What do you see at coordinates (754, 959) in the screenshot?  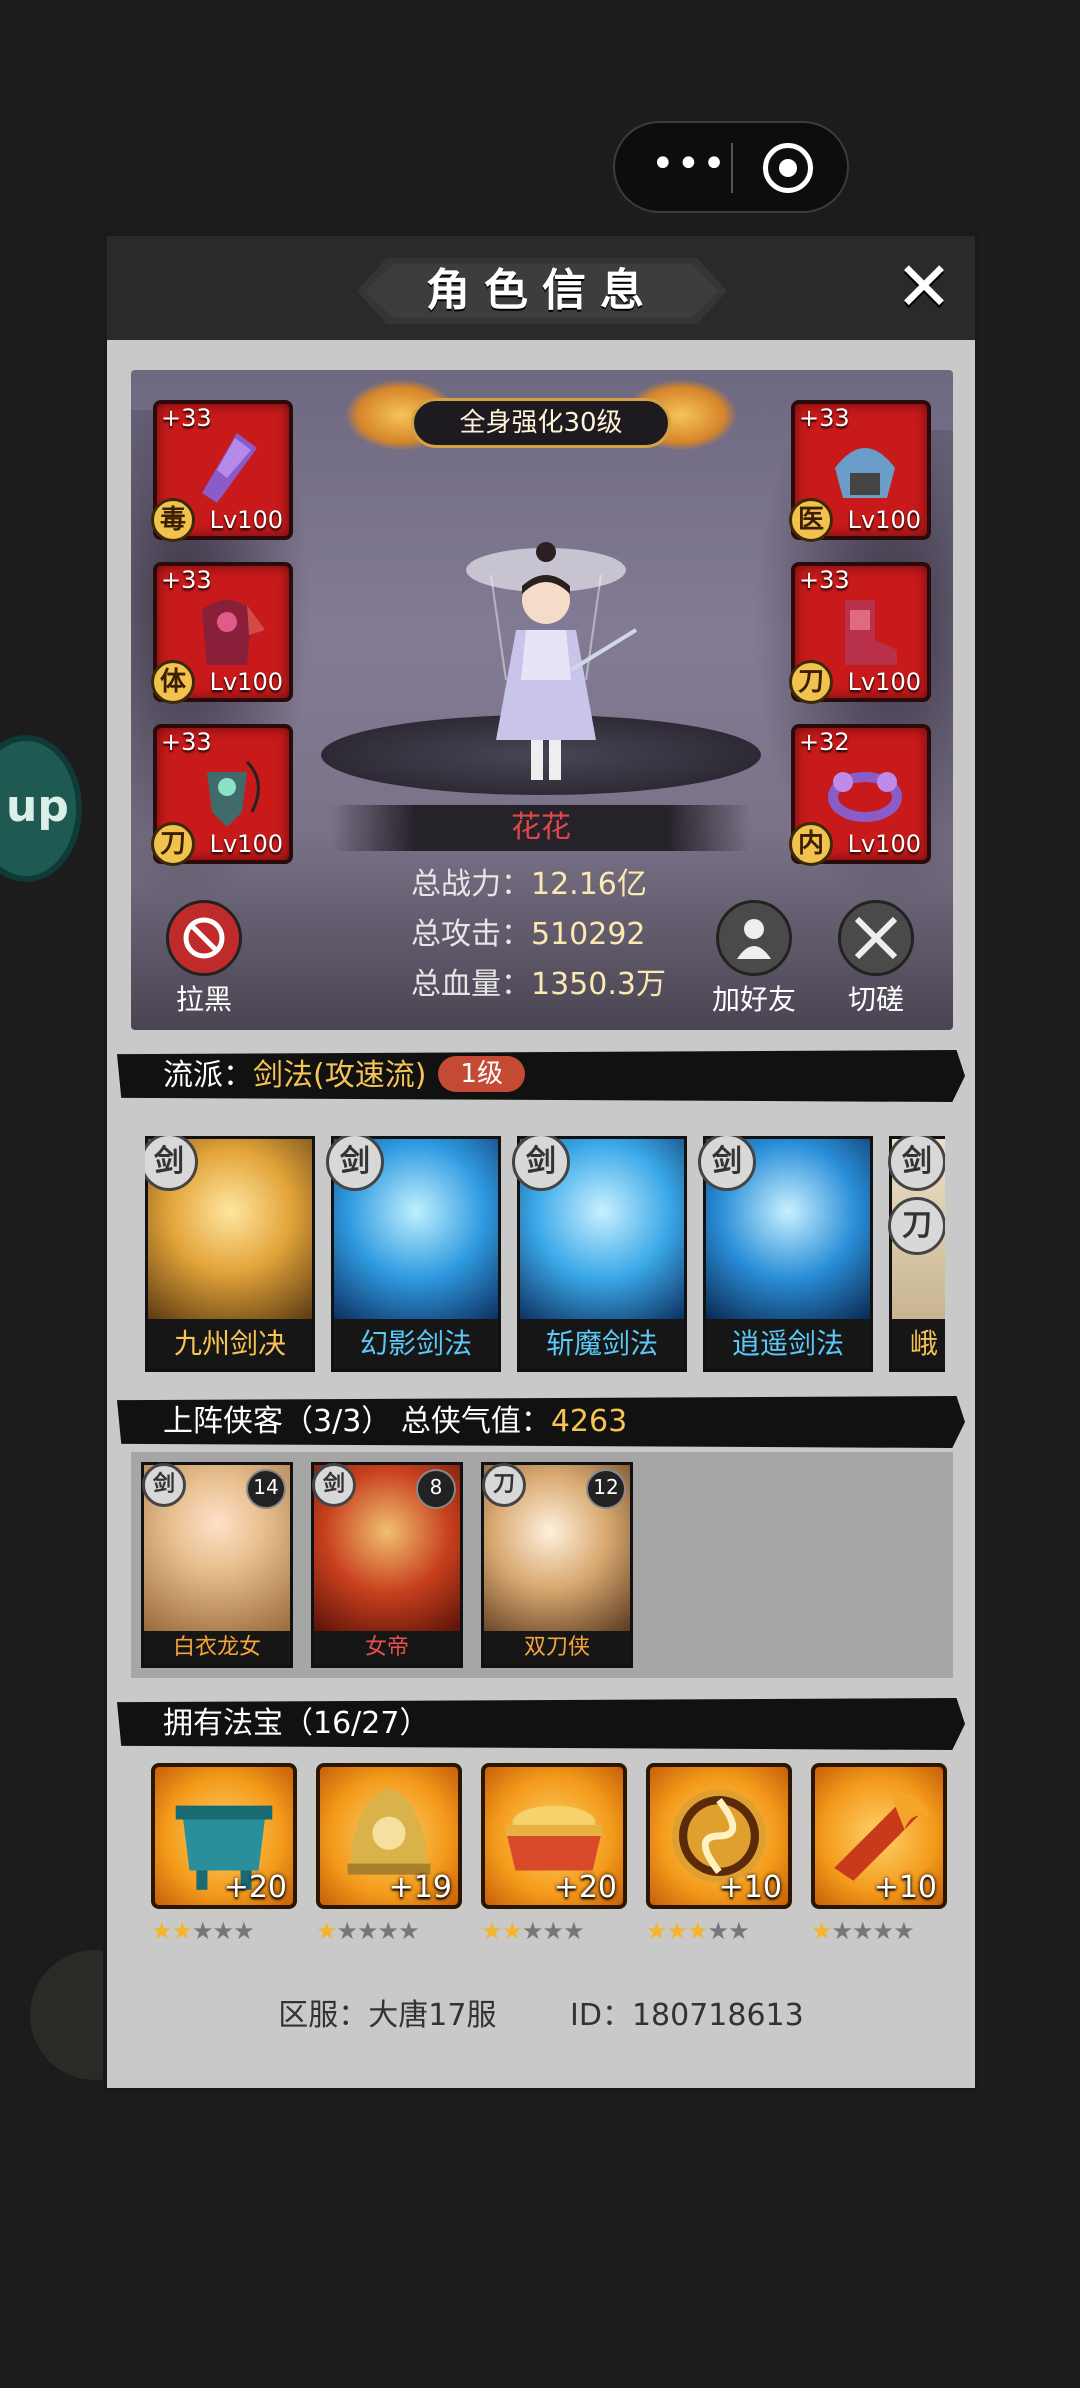 I see `add-friend-button: 加好友` at bounding box center [754, 959].